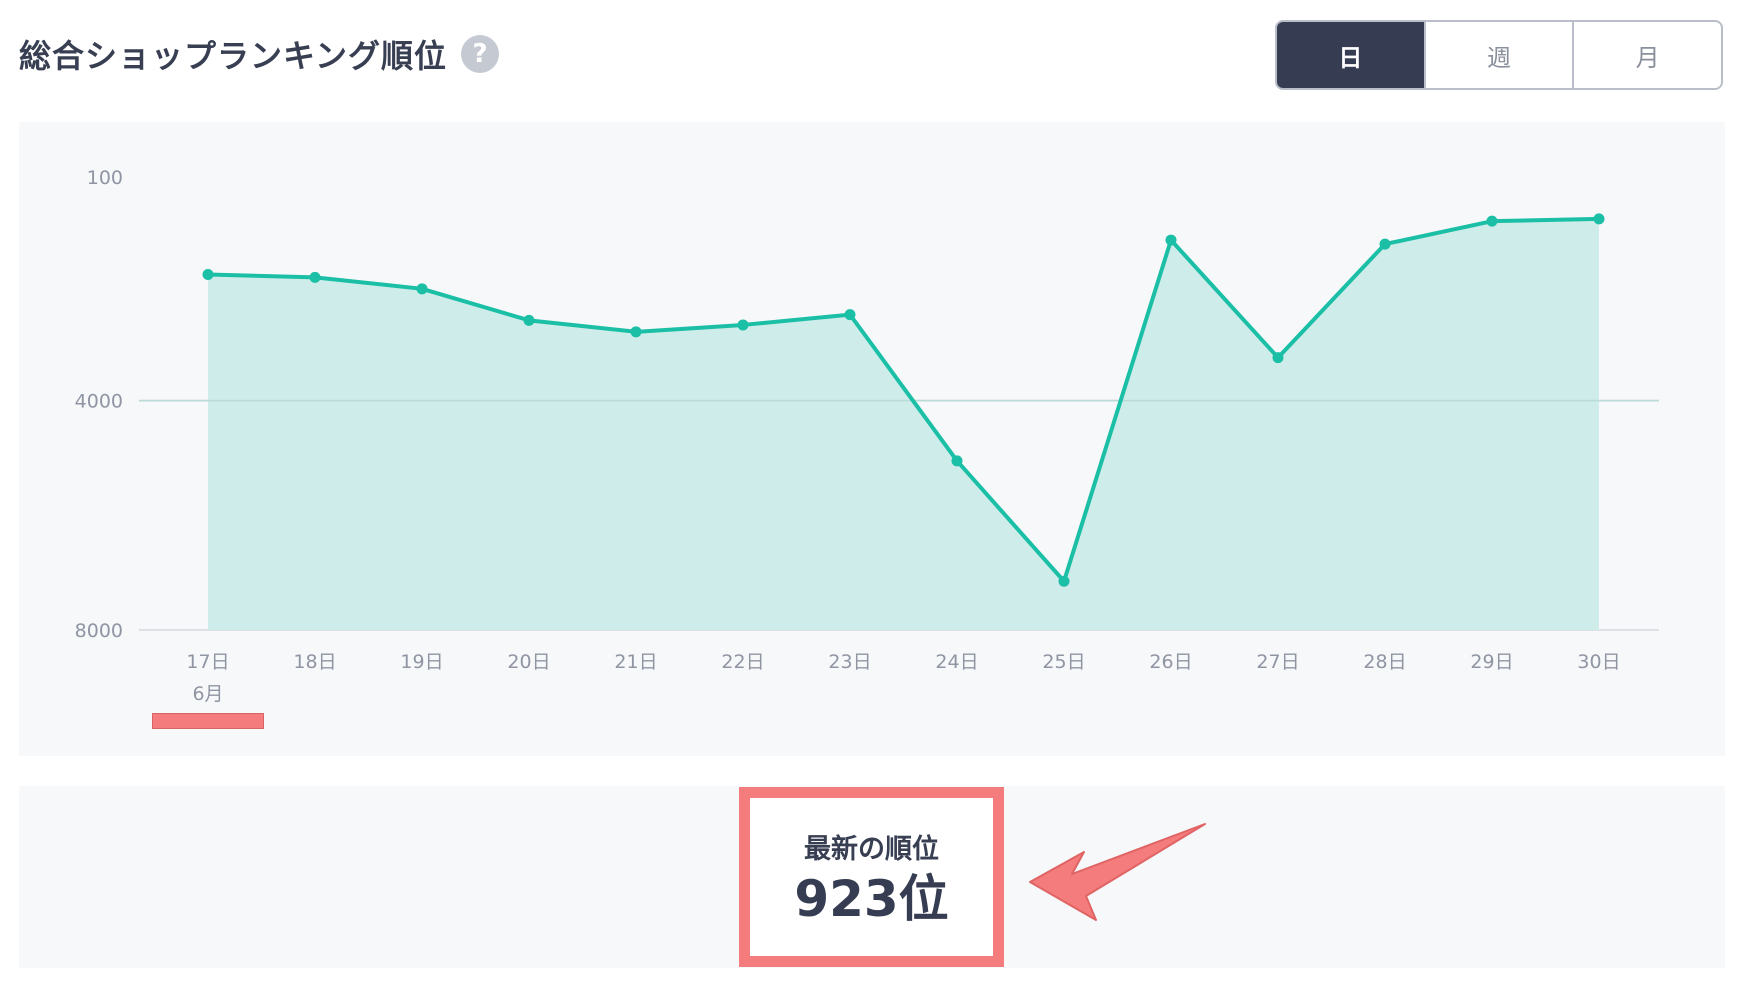  Describe the element at coordinates (1646, 55) in the screenshot. I see `period-button-month: 月` at that location.